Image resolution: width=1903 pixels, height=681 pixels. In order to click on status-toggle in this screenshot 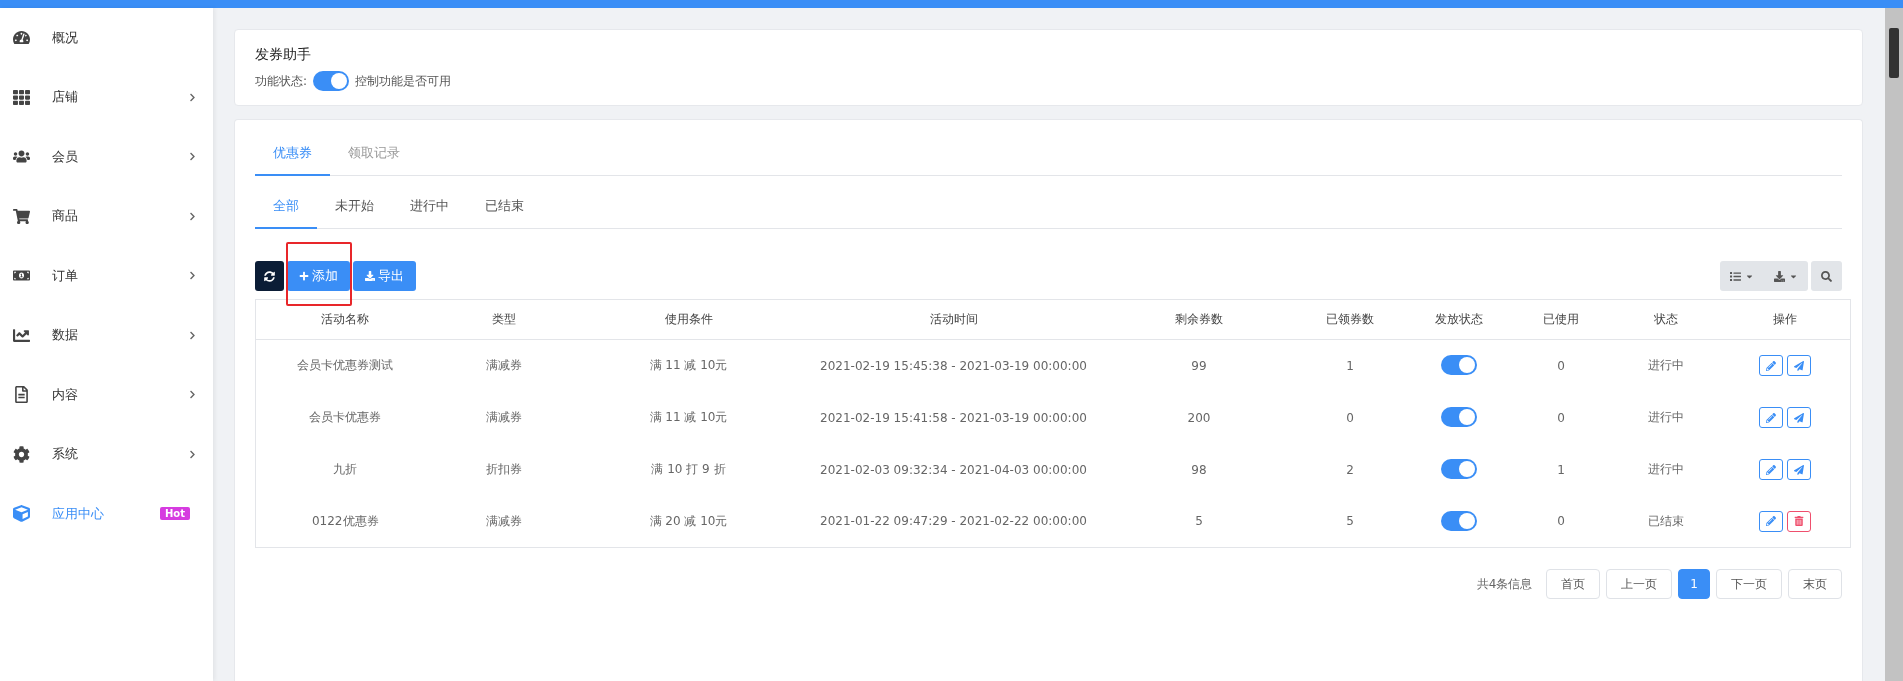, I will do `click(331, 81)`.